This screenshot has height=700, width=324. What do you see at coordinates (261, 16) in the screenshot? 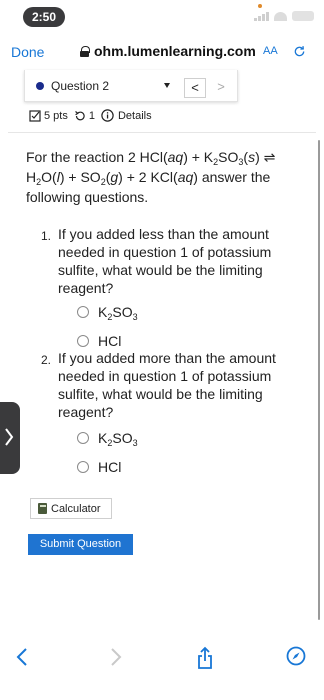
I see `signal-icon` at bounding box center [261, 16].